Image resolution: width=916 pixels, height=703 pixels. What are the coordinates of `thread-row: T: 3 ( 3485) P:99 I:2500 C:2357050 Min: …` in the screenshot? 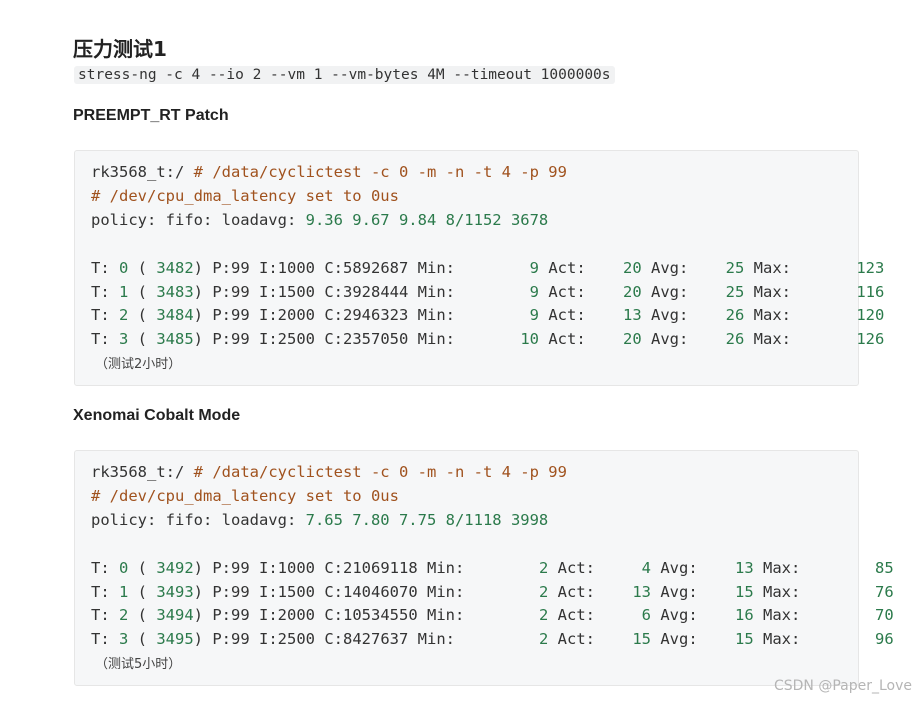 It's located at (488, 338).